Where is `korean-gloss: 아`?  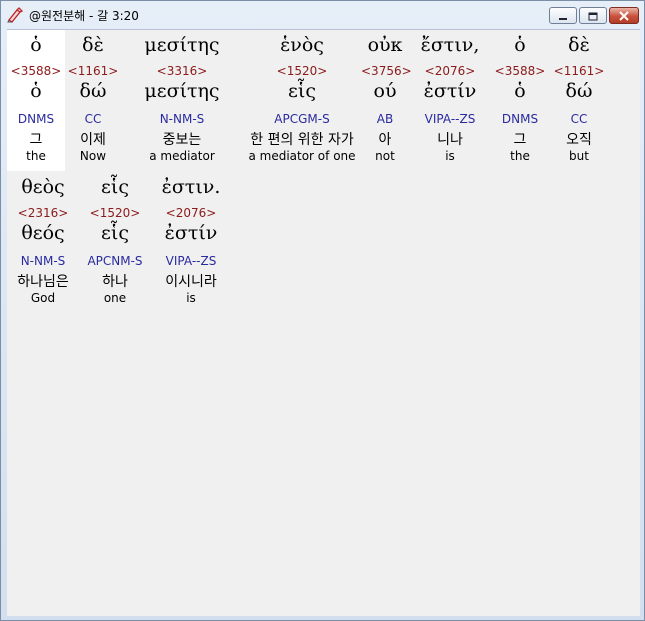 korean-gloss: 아 is located at coordinates (385, 140).